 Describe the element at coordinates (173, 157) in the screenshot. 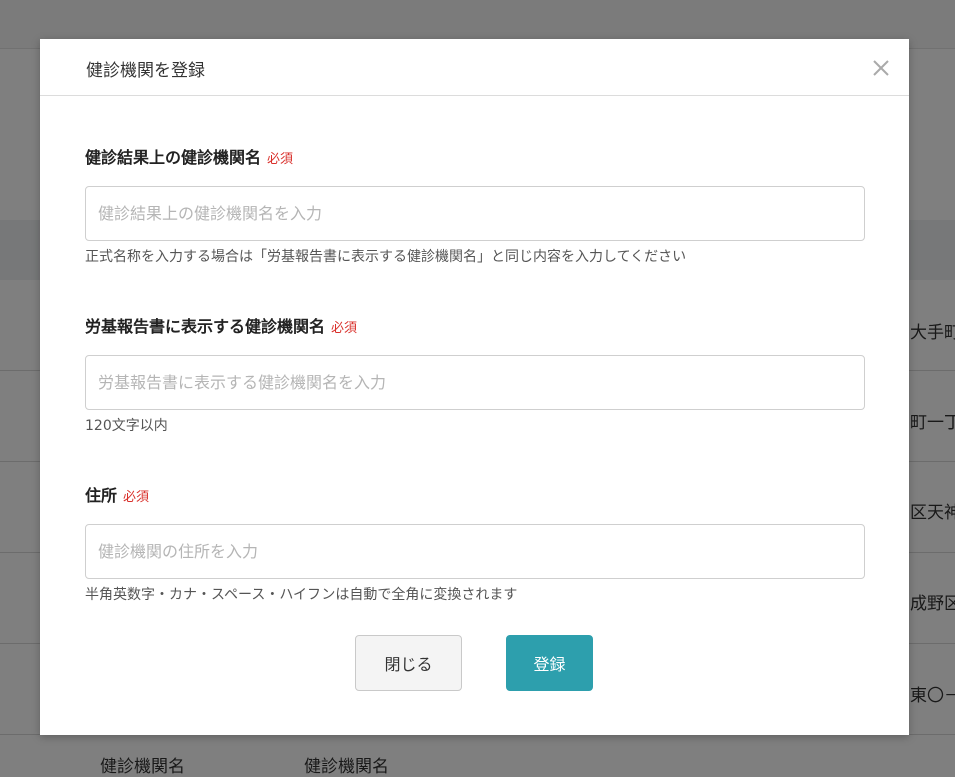

I see `field-label-text: 健診結果上の健診機関名` at that location.